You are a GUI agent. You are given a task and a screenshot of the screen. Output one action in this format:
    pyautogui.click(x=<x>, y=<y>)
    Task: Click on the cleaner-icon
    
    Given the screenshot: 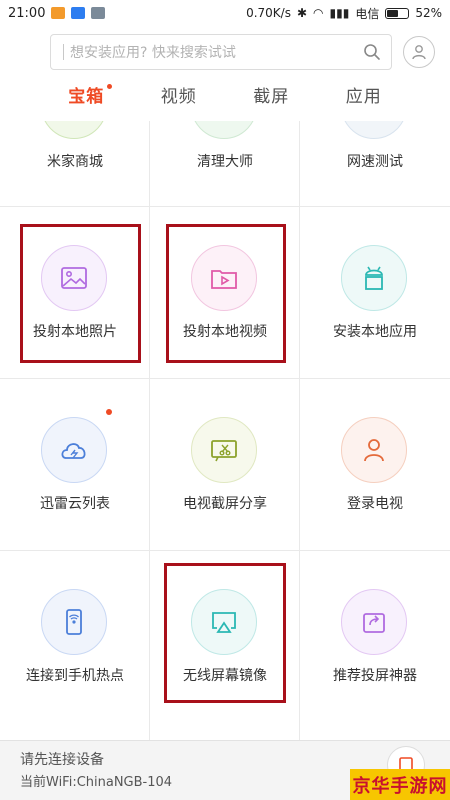 What is the action you would take?
    pyautogui.click(x=224, y=130)
    